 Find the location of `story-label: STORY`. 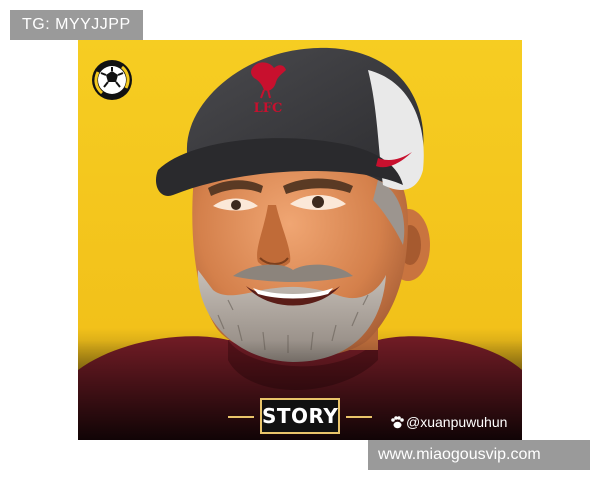

story-label: STORY is located at coordinates (300, 416).